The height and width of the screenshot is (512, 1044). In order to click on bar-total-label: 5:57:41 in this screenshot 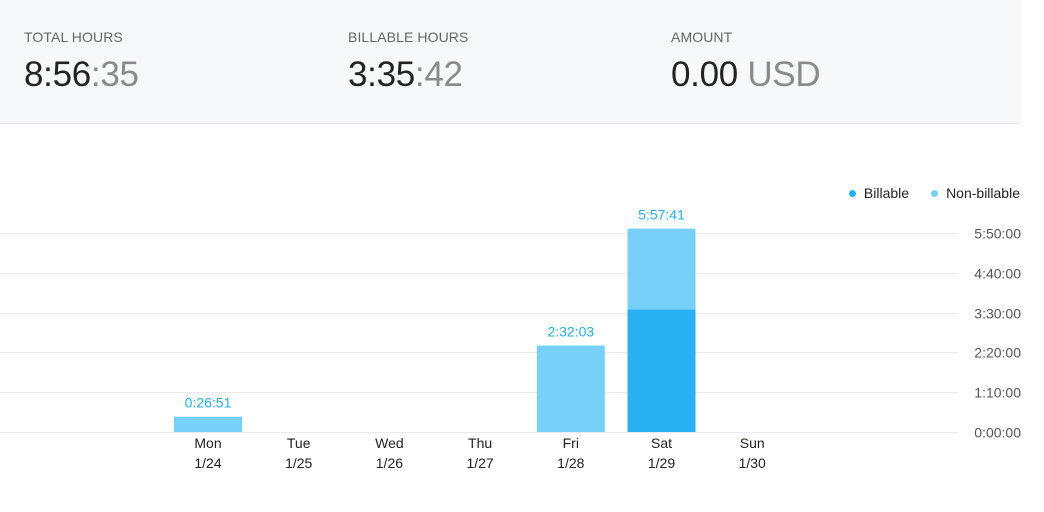, I will do `click(661, 215)`.